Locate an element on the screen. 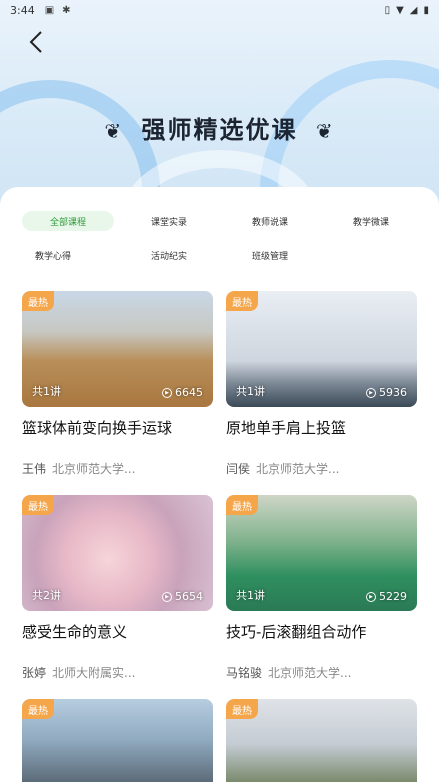 Image resolution: width=439 pixels, height=782 pixels. laurel-left-icon: ❦ is located at coordinates (114, 131).